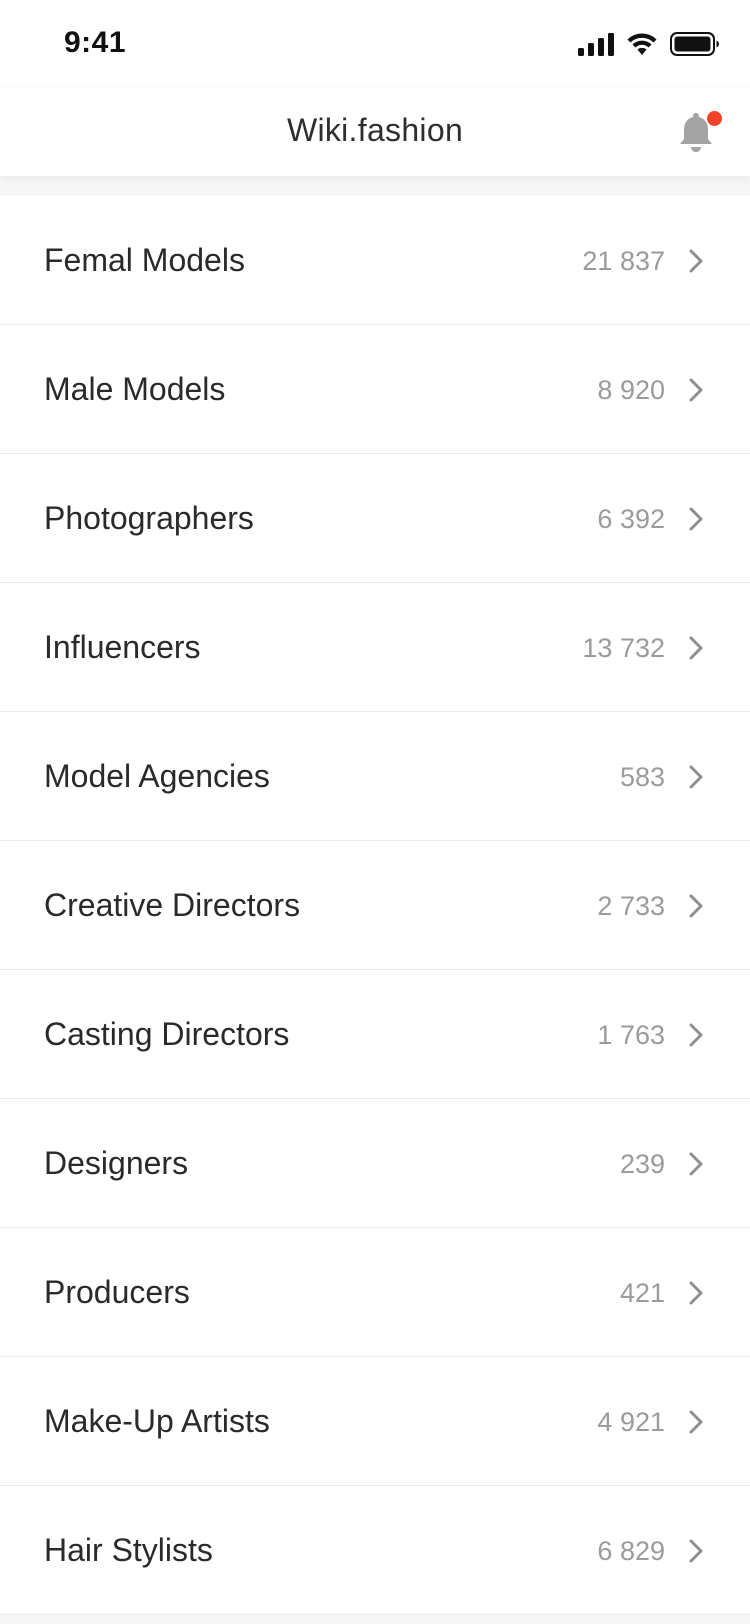  Describe the element at coordinates (375, 260) in the screenshot. I see `list-item: Femal Models 21 837` at that location.